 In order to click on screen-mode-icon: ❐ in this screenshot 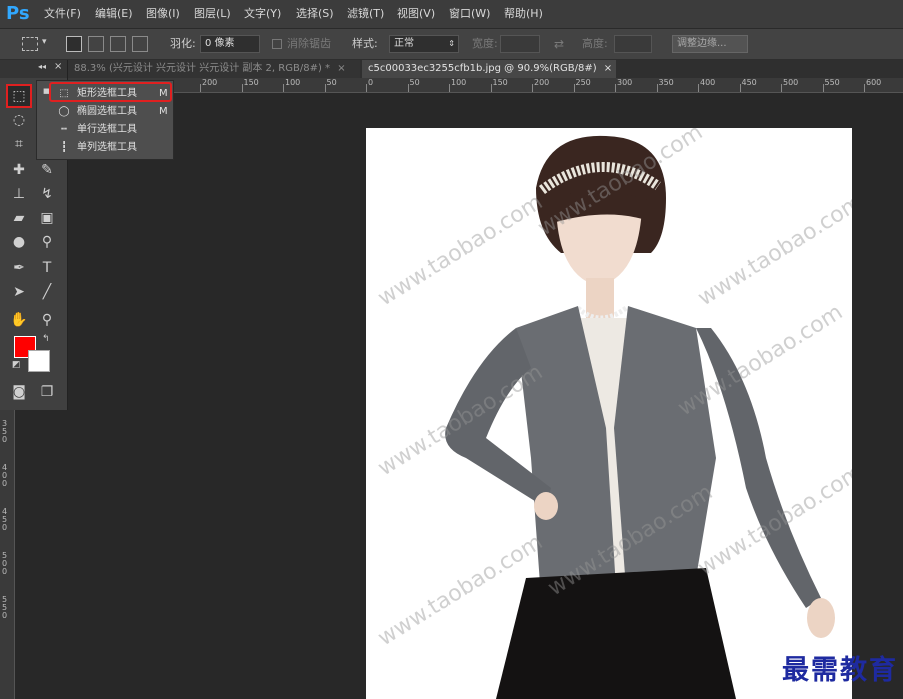, I will do `click(47, 392)`.